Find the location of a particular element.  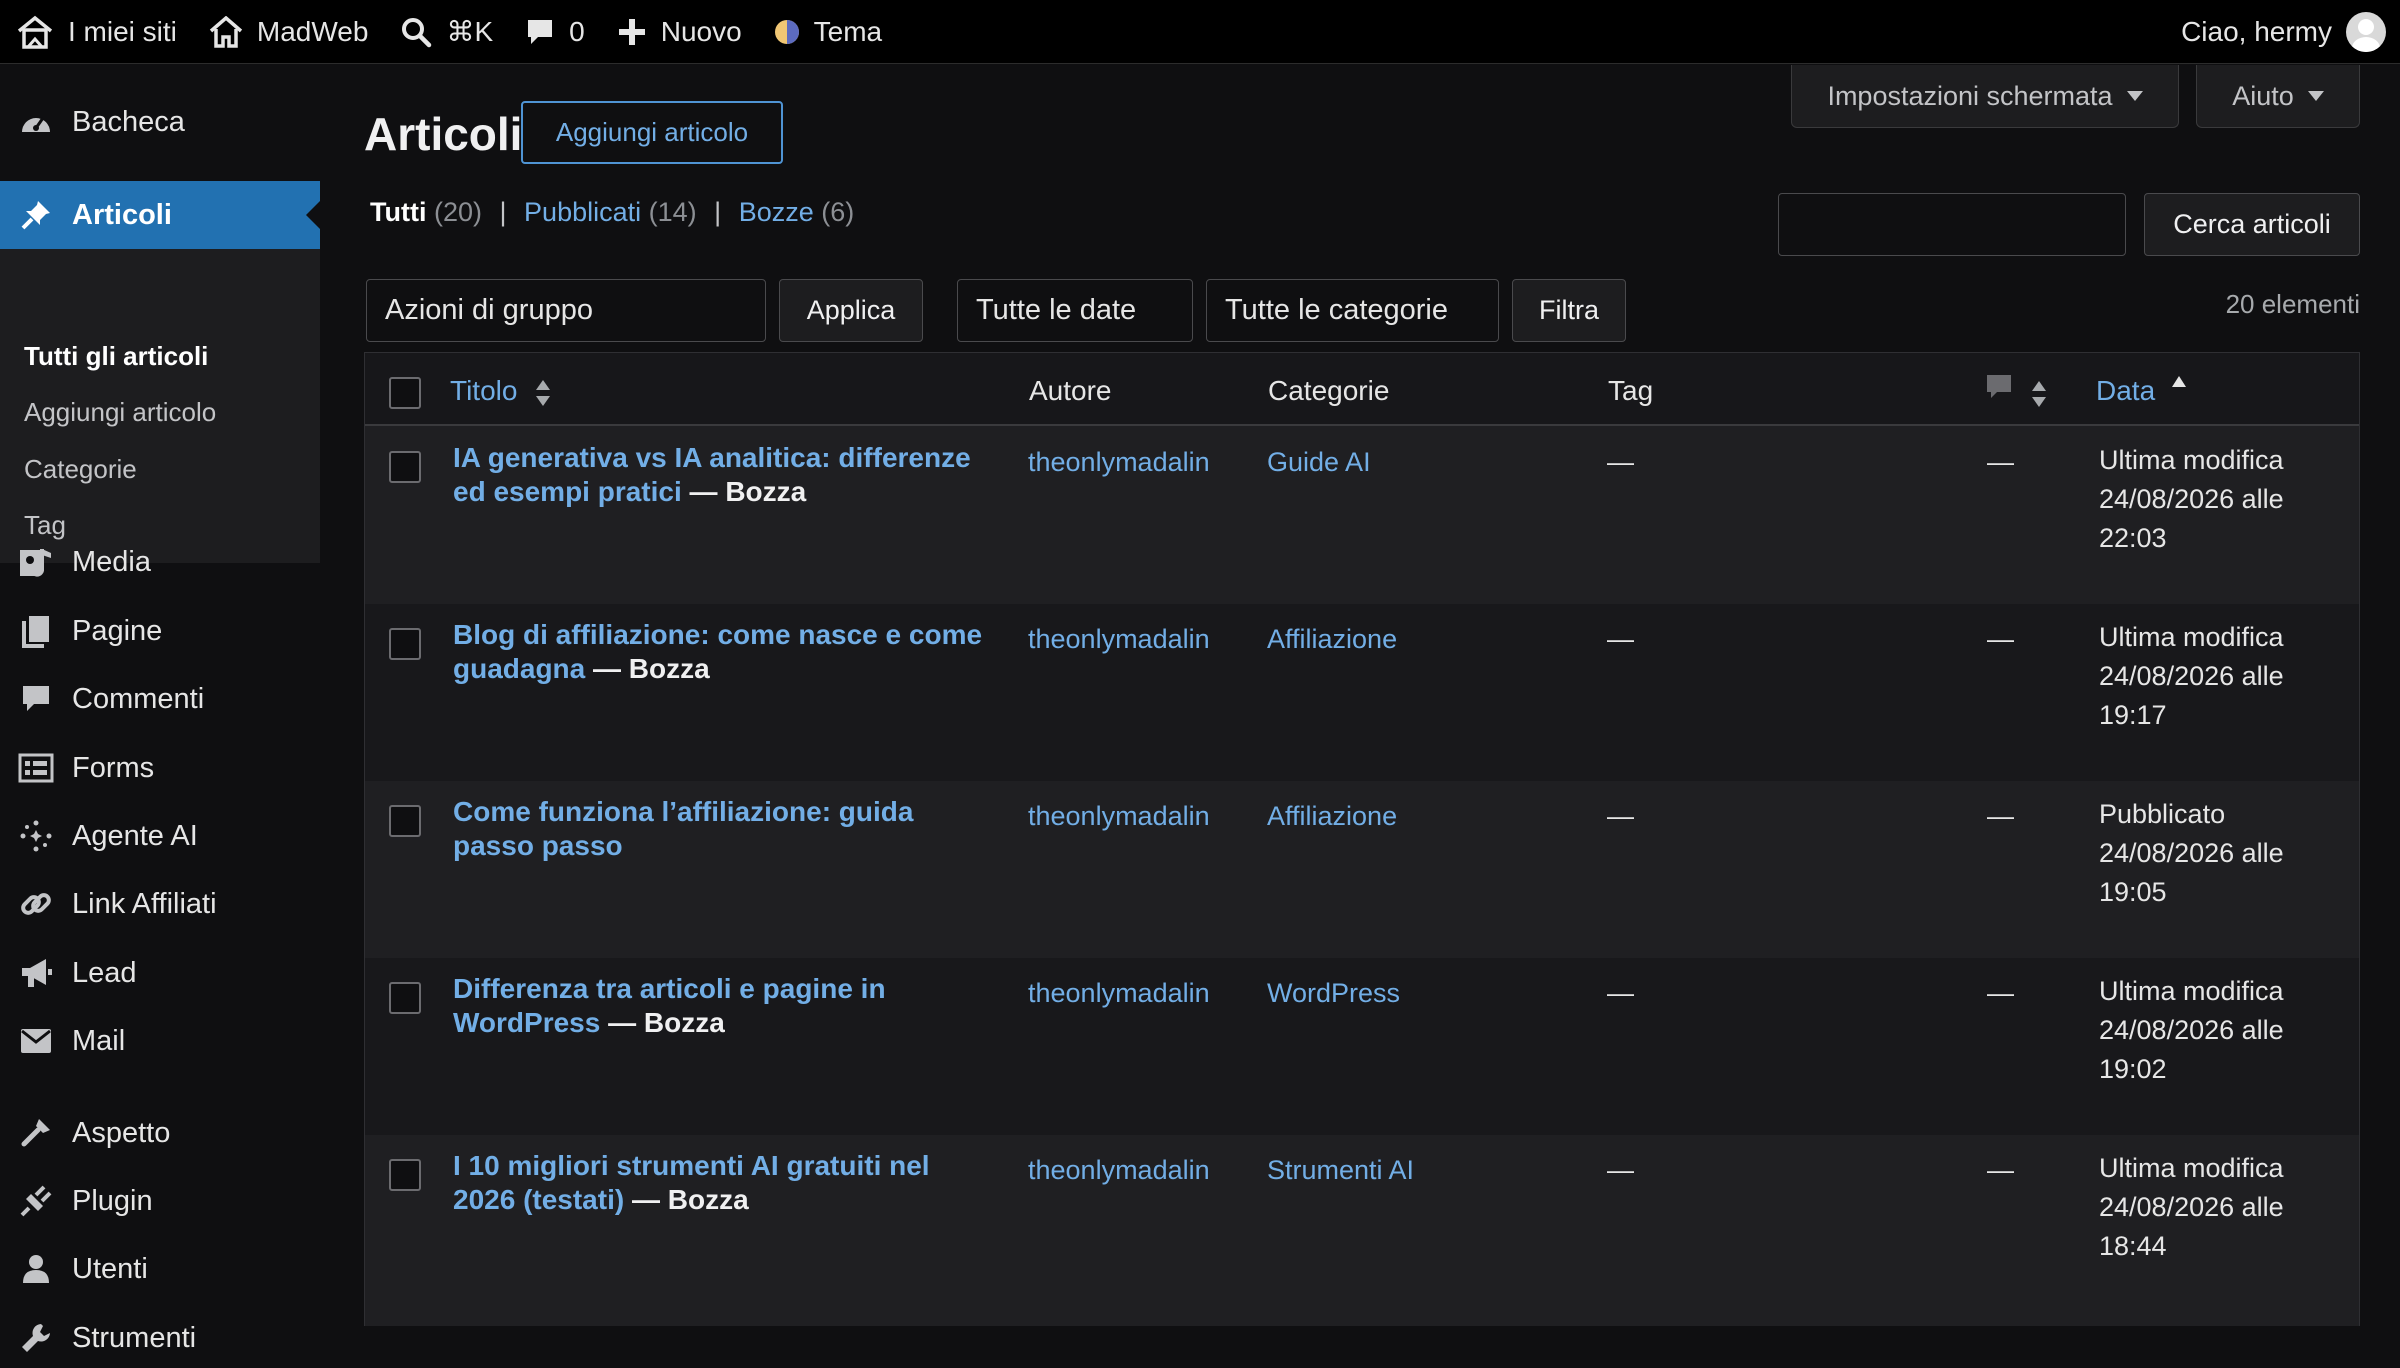

search-posts-button: Cerca articoli is located at coordinates (2252, 224).